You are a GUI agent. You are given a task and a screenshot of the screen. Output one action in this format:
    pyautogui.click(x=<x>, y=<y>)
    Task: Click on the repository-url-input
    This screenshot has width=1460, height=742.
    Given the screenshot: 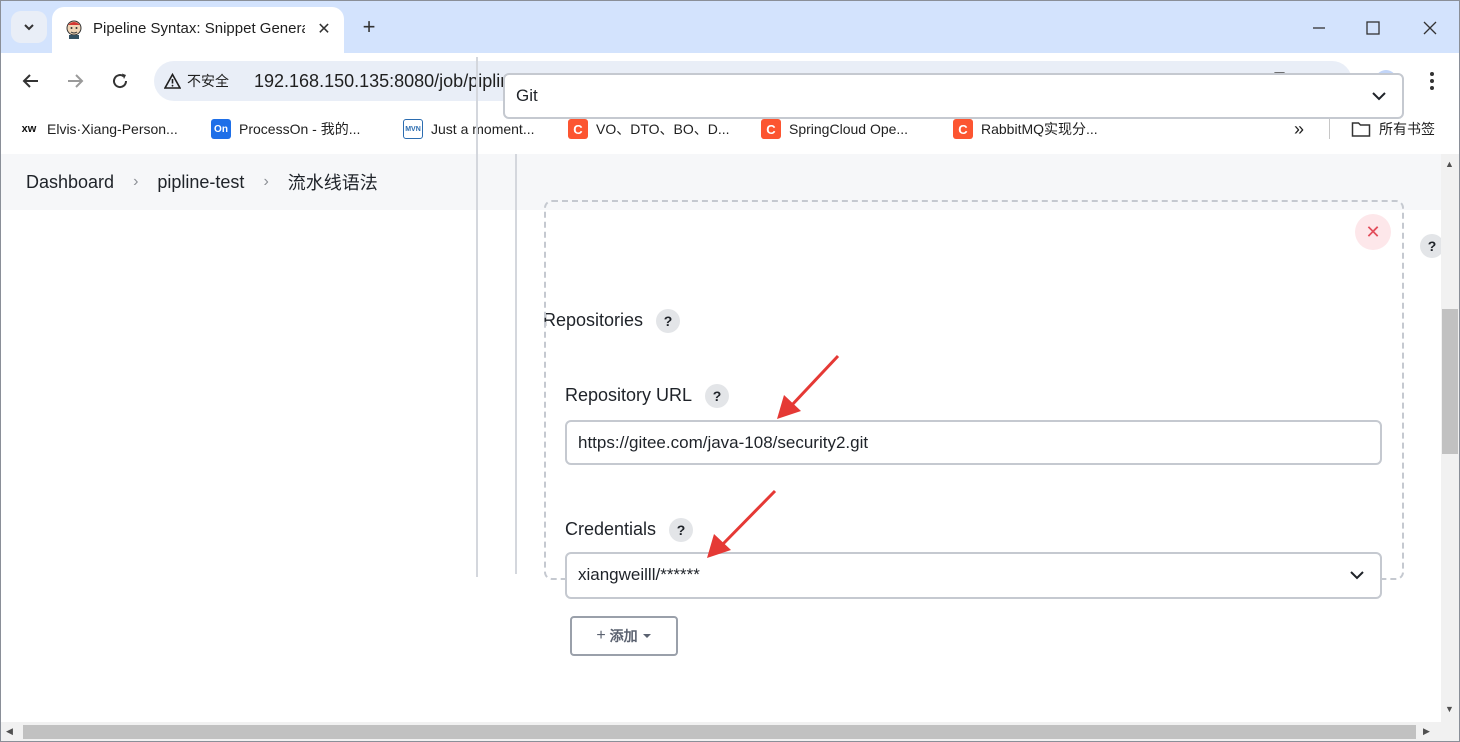 What is the action you would take?
    pyautogui.click(x=973, y=442)
    